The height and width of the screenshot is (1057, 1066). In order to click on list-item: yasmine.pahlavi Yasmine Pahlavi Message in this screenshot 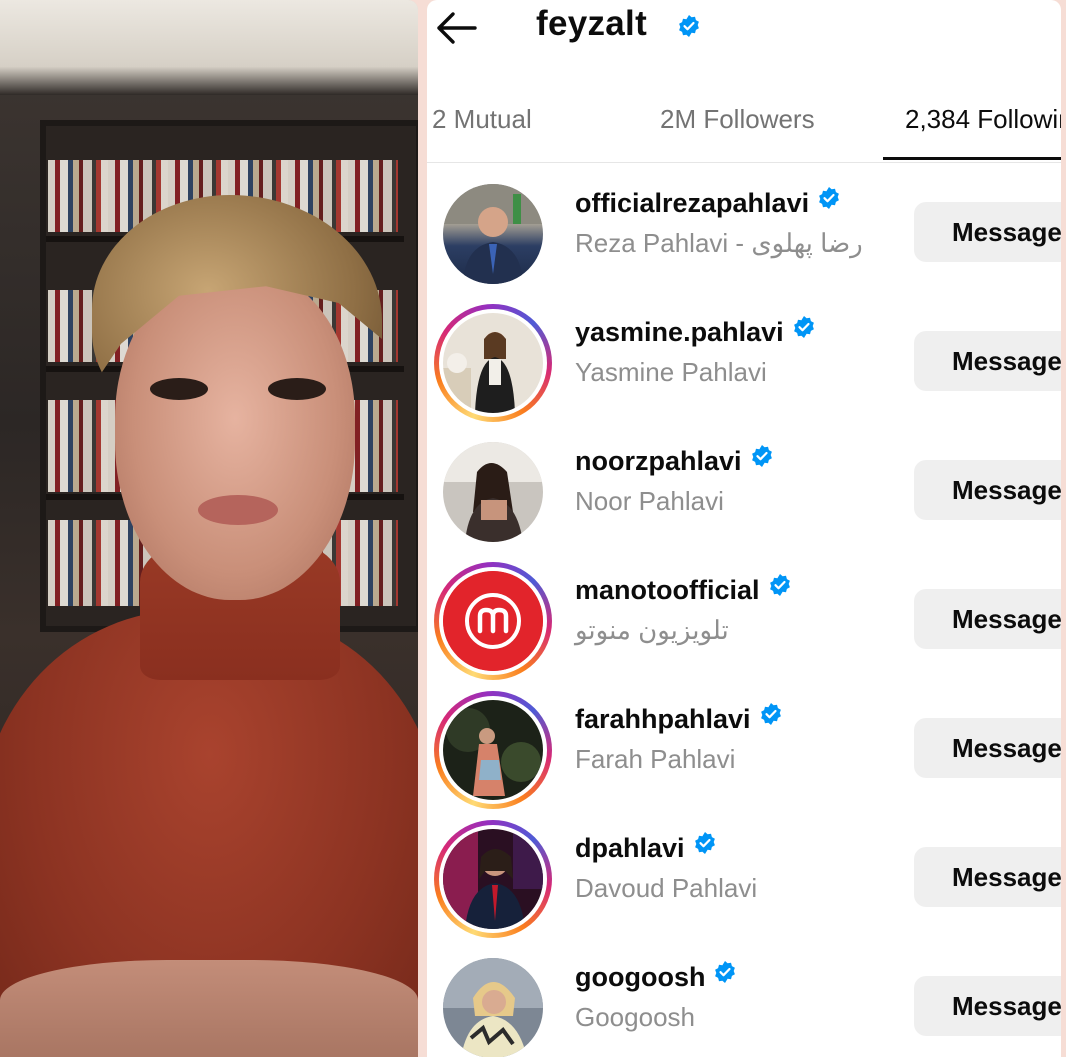, I will do `click(744, 365)`.